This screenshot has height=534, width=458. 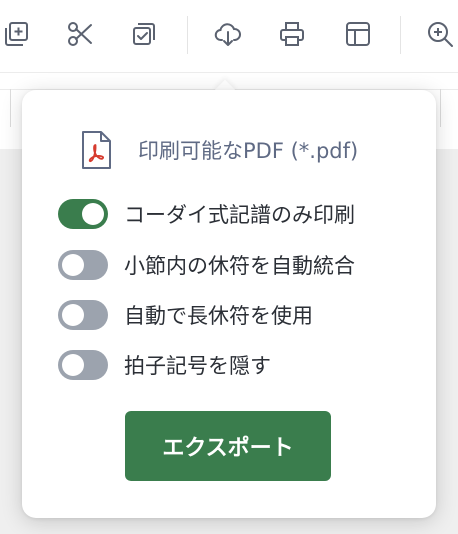 I want to click on download-button, so click(x=228, y=34).